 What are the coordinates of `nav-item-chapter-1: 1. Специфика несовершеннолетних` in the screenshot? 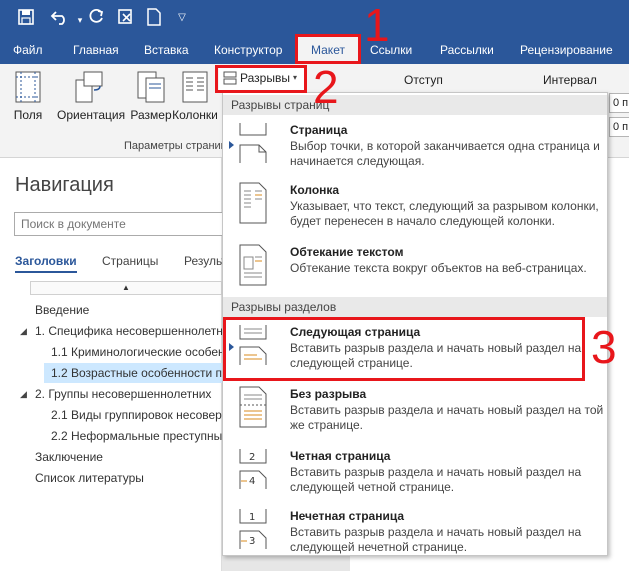 It's located at (128, 331).